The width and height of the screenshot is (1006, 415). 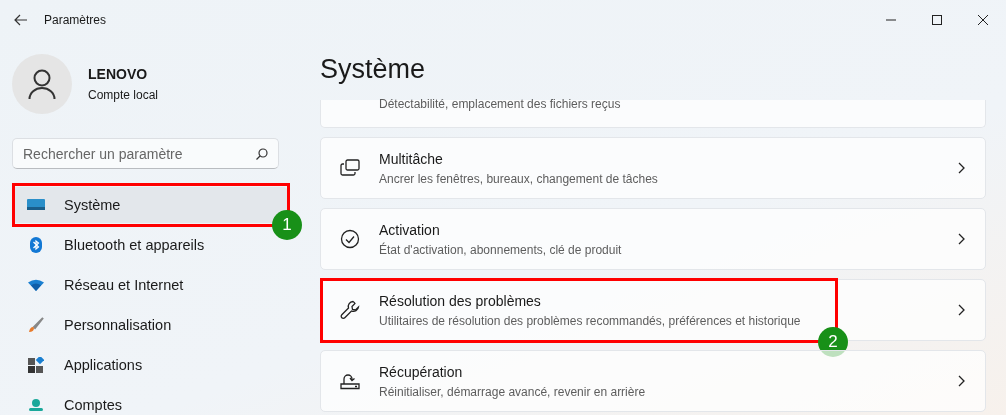 What do you see at coordinates (118, 74) in the screenshot?
I see `account-name: LENOVO` at bounding box center [118, 74].